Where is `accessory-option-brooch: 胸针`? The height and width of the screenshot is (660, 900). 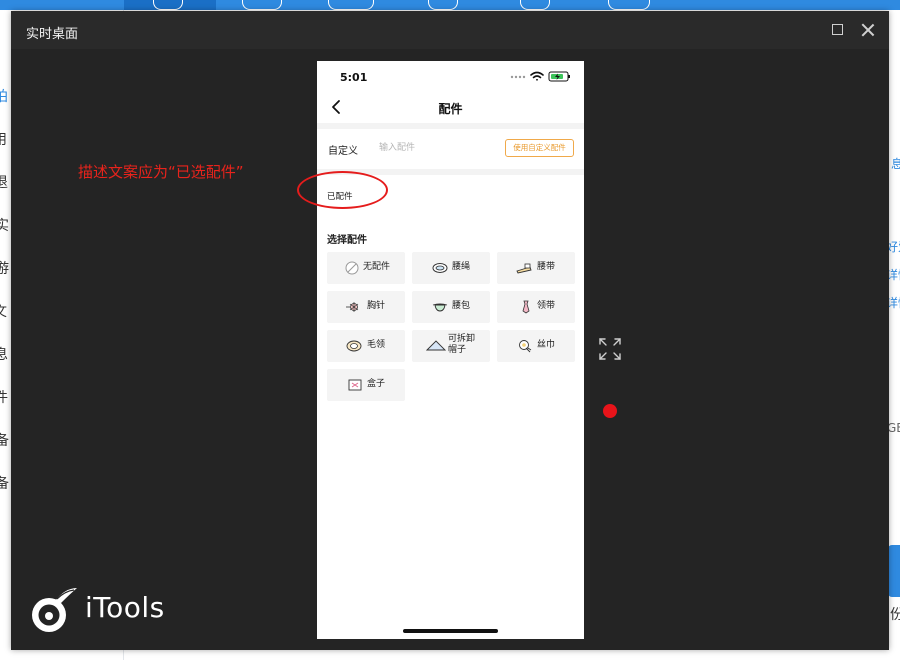 accessory-option-brooch: 胸针 is located at coordinates (366, 307).